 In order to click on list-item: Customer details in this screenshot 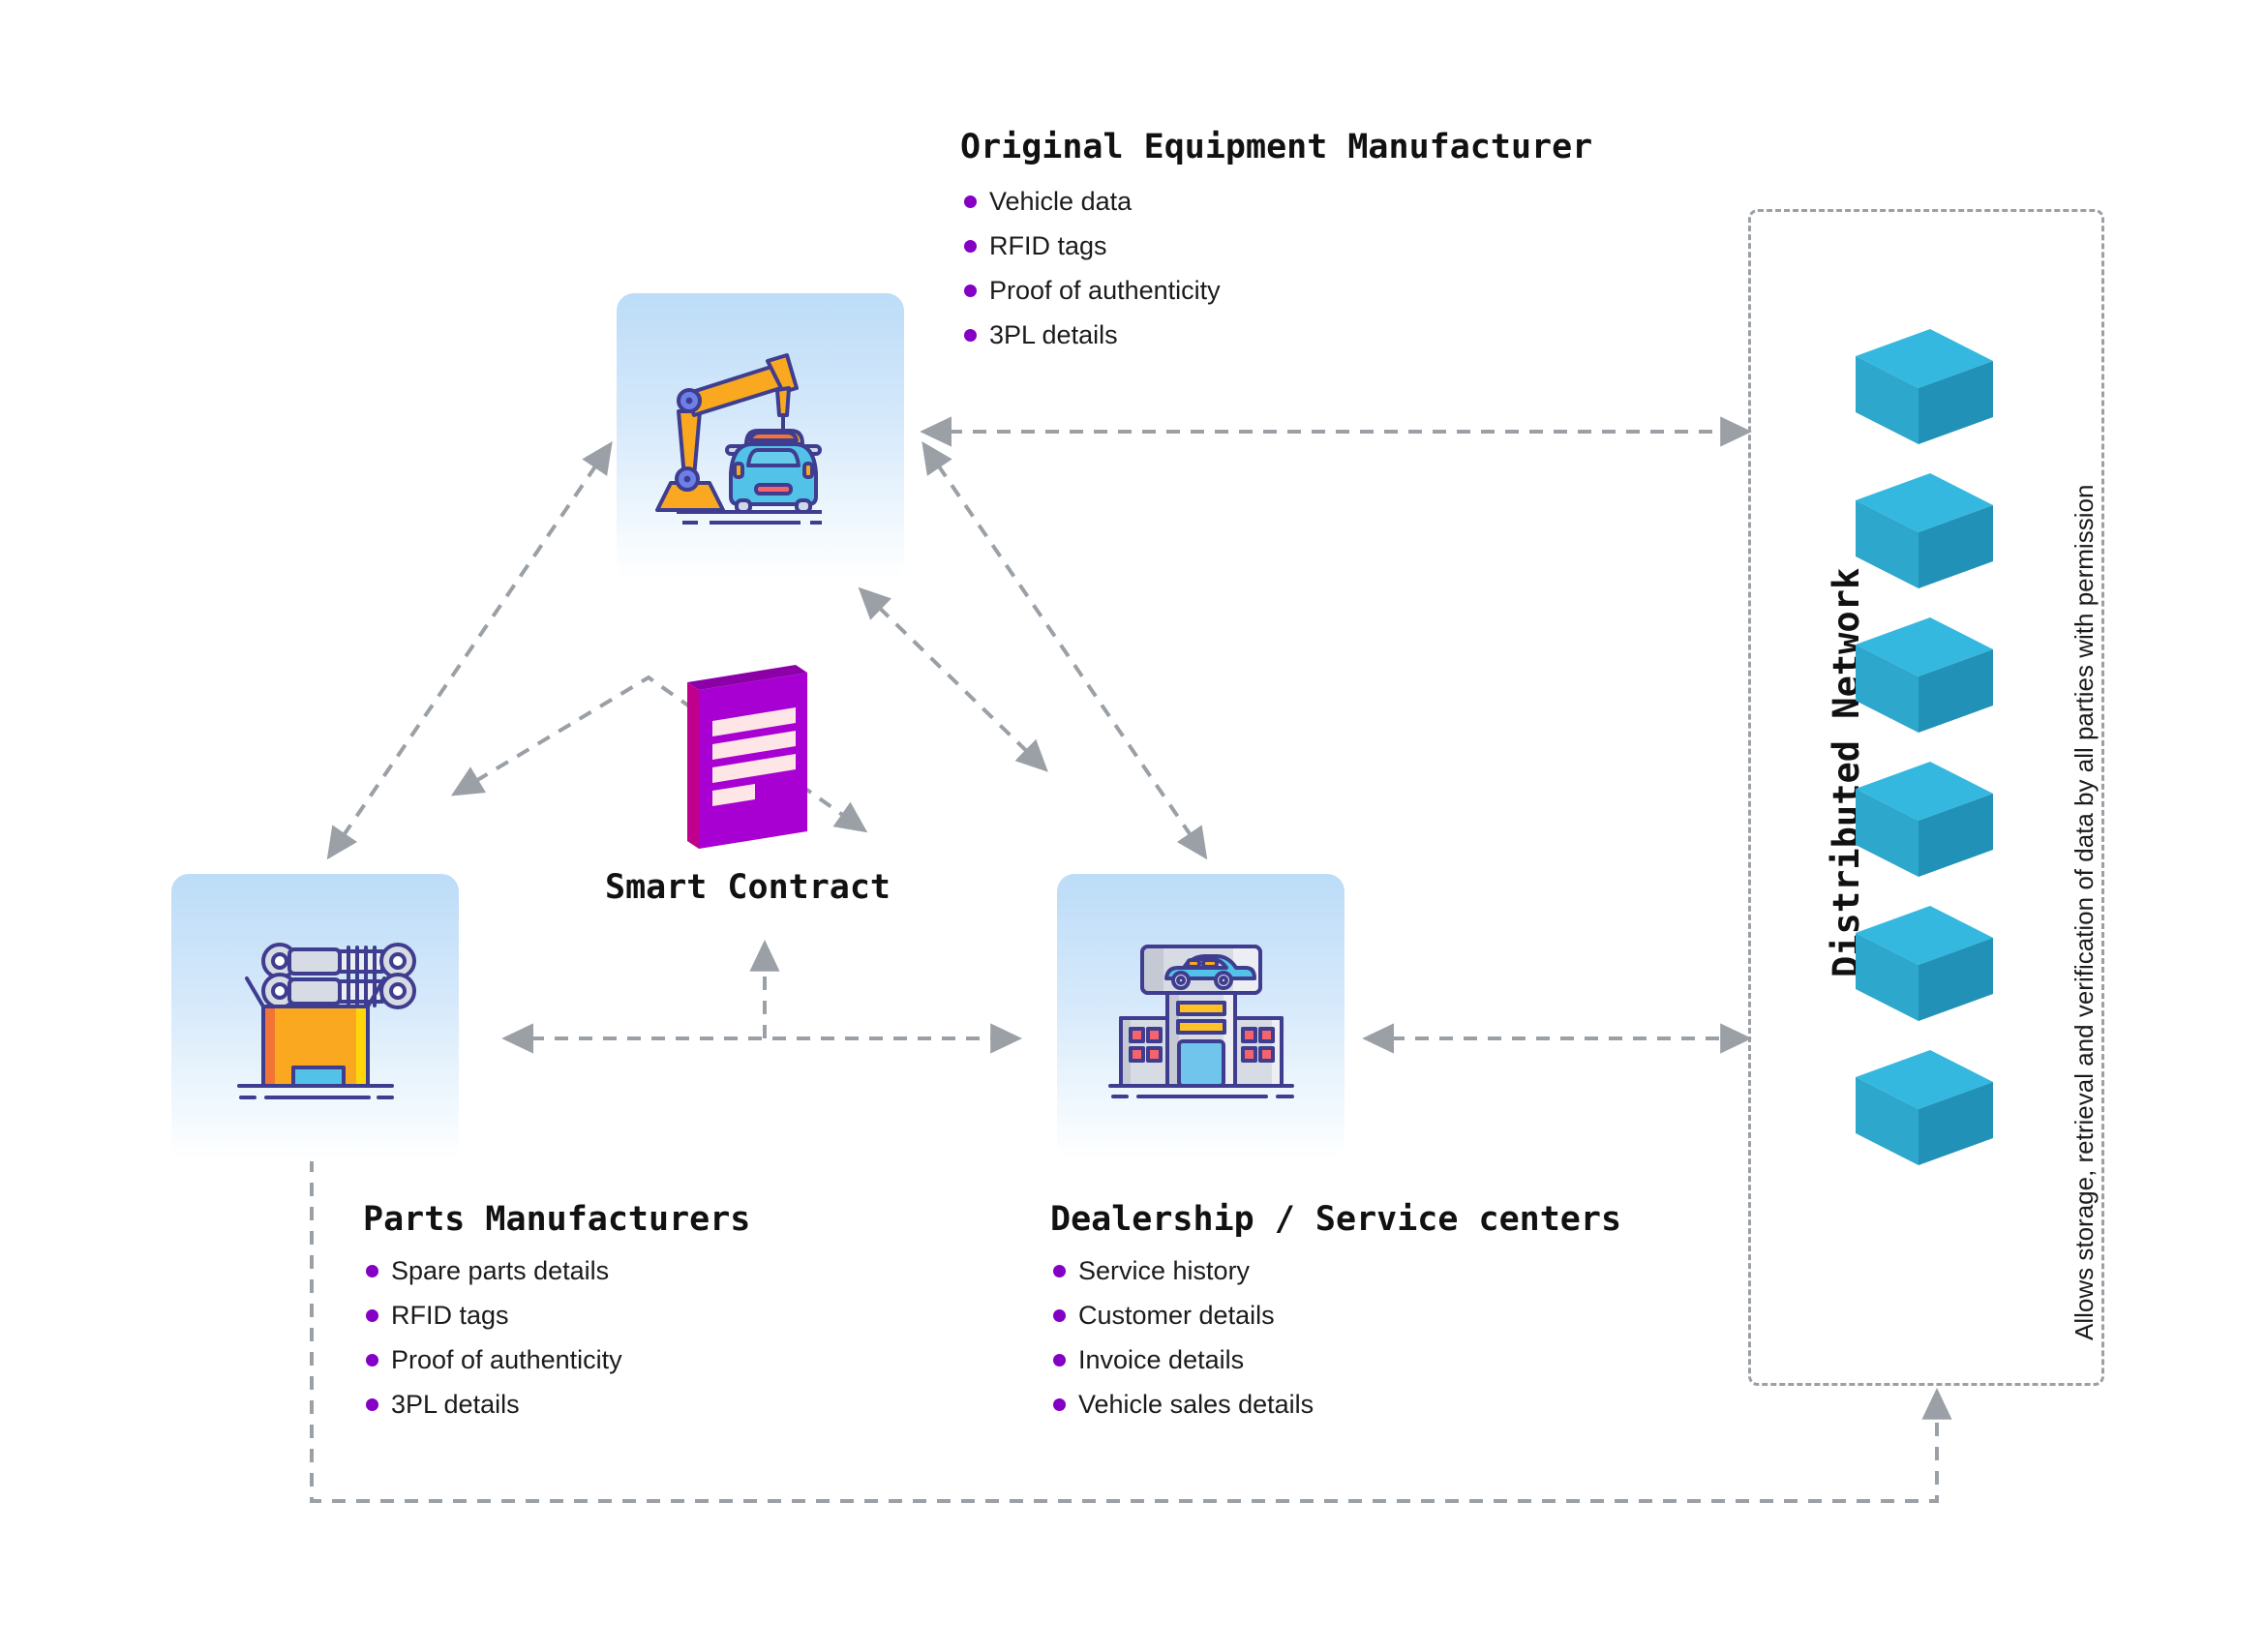, I will do `click(1184, 1316)`.